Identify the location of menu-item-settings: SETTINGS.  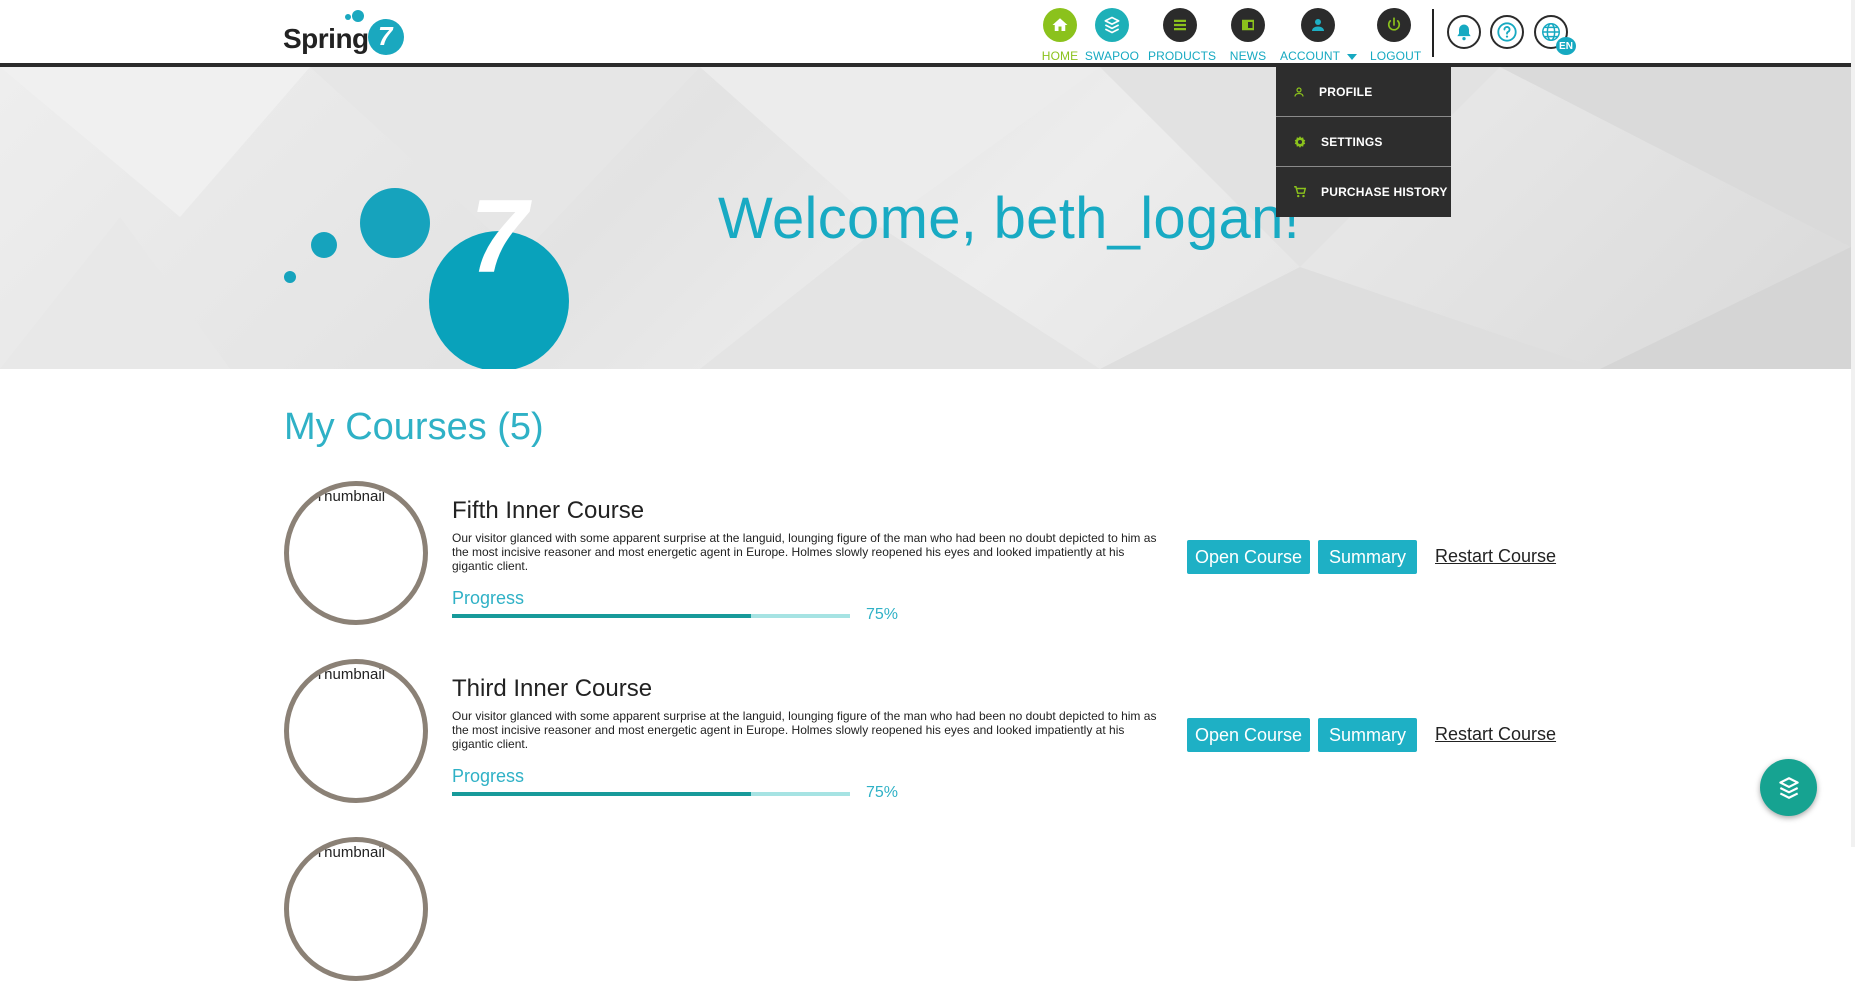
(1363, 142).